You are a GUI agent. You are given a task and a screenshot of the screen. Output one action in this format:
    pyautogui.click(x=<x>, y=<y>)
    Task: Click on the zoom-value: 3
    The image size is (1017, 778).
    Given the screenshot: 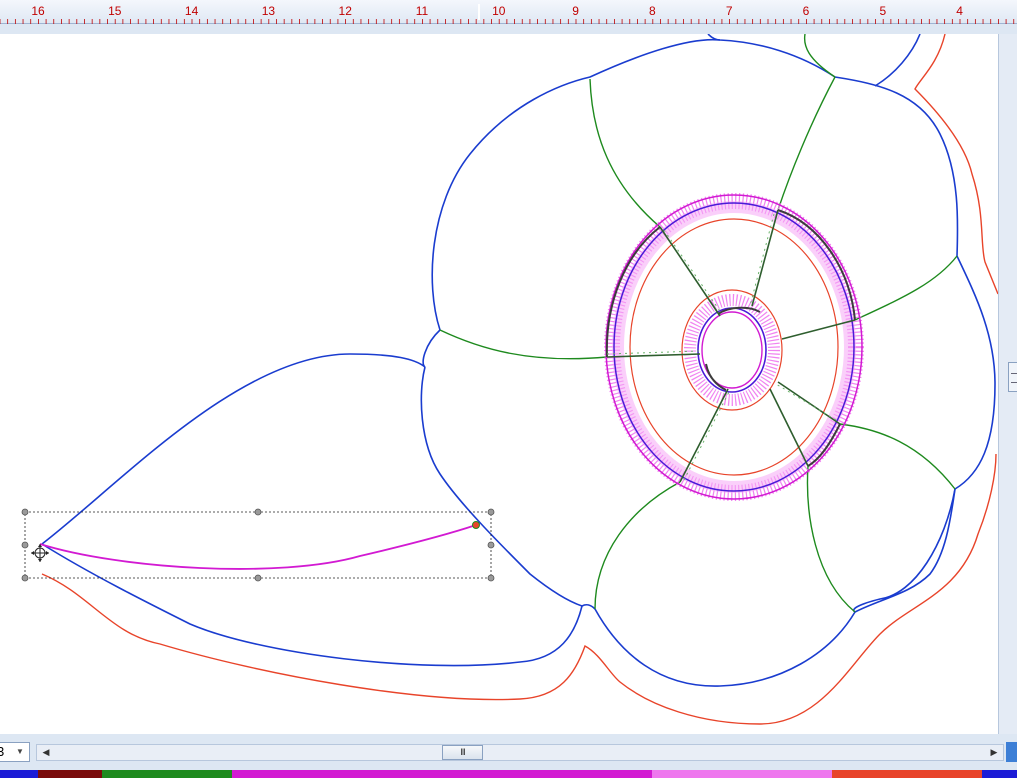 What is the action you would take?
    pyautogui.click(x=2, y=751)
    